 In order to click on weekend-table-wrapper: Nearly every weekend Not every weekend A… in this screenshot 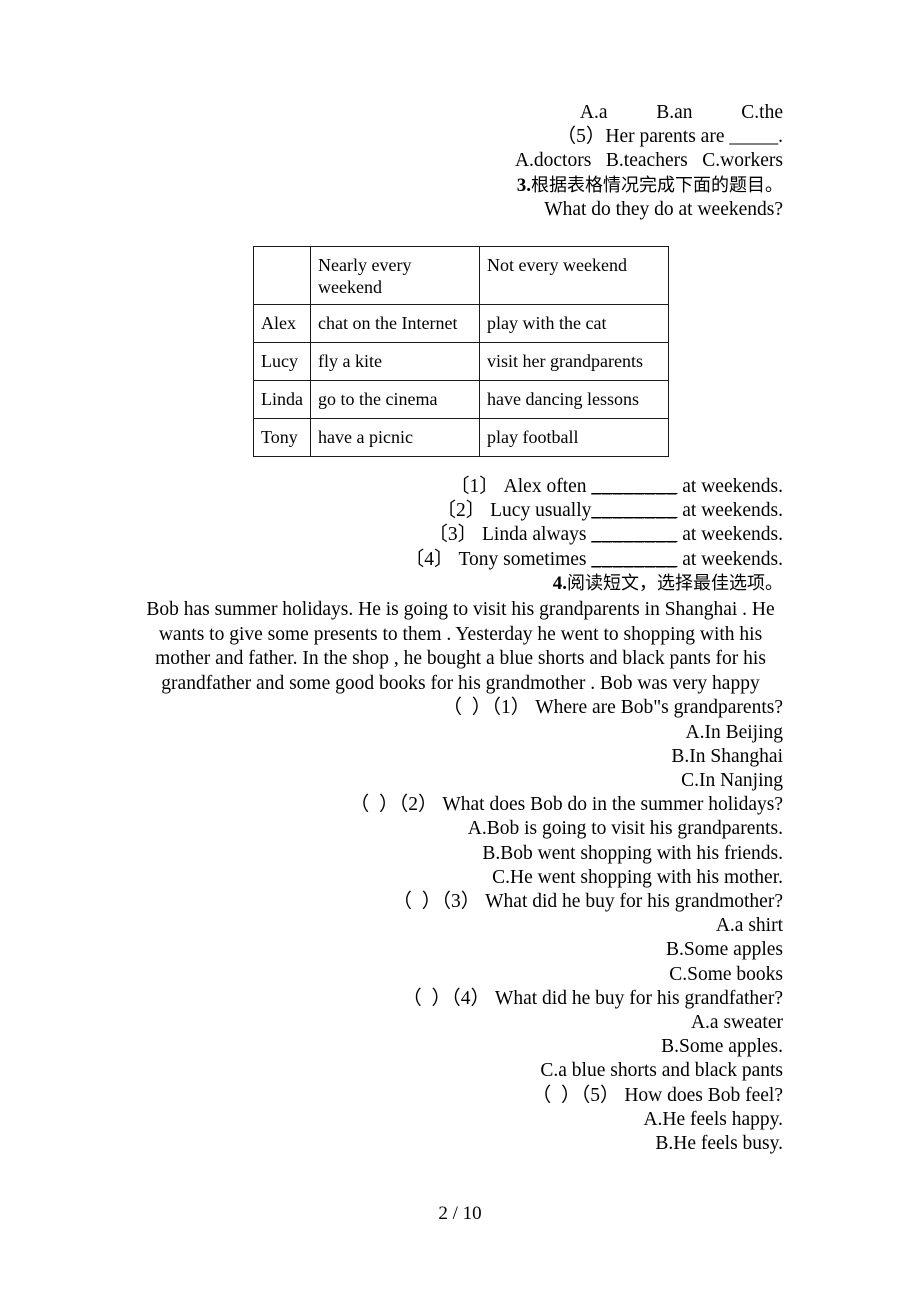, I will do `click(460, 352)`.